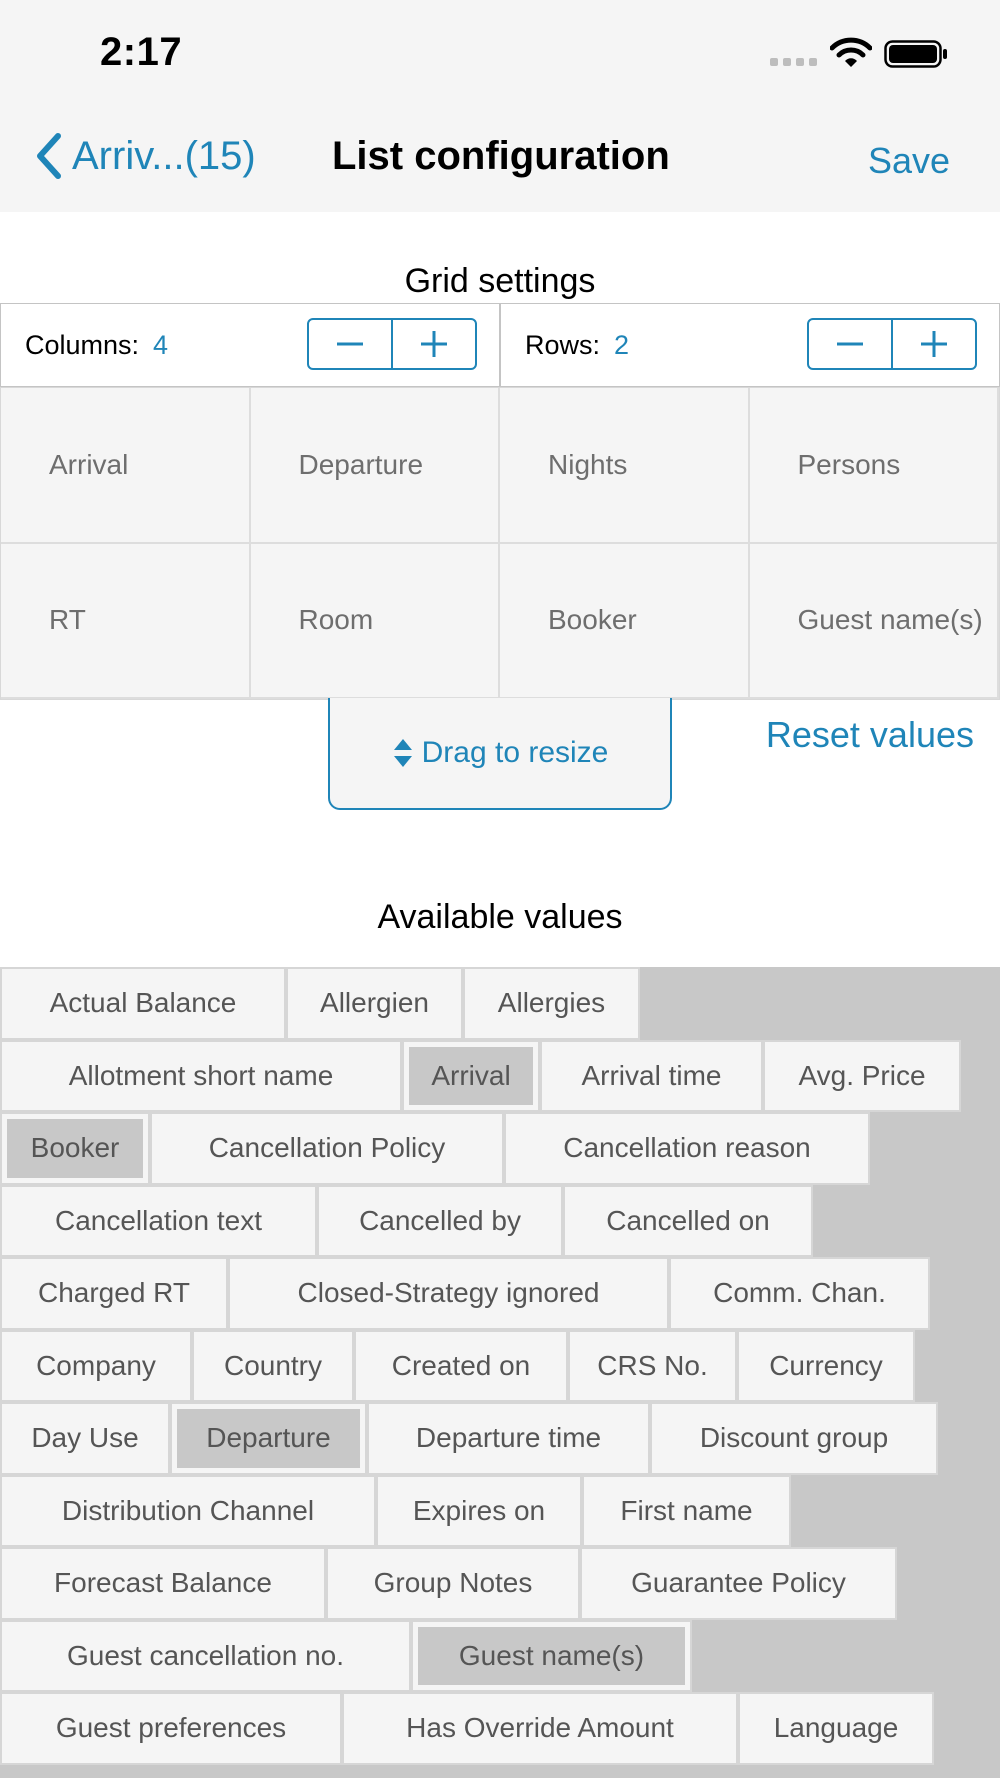 Image resolution: width=1000 pixels, height=1778 pixels. What do you see at coordinates (799, 1293) in the screenshot?
I see `value-chip: Comm. Chan.` at bounding box center [799, 1293].